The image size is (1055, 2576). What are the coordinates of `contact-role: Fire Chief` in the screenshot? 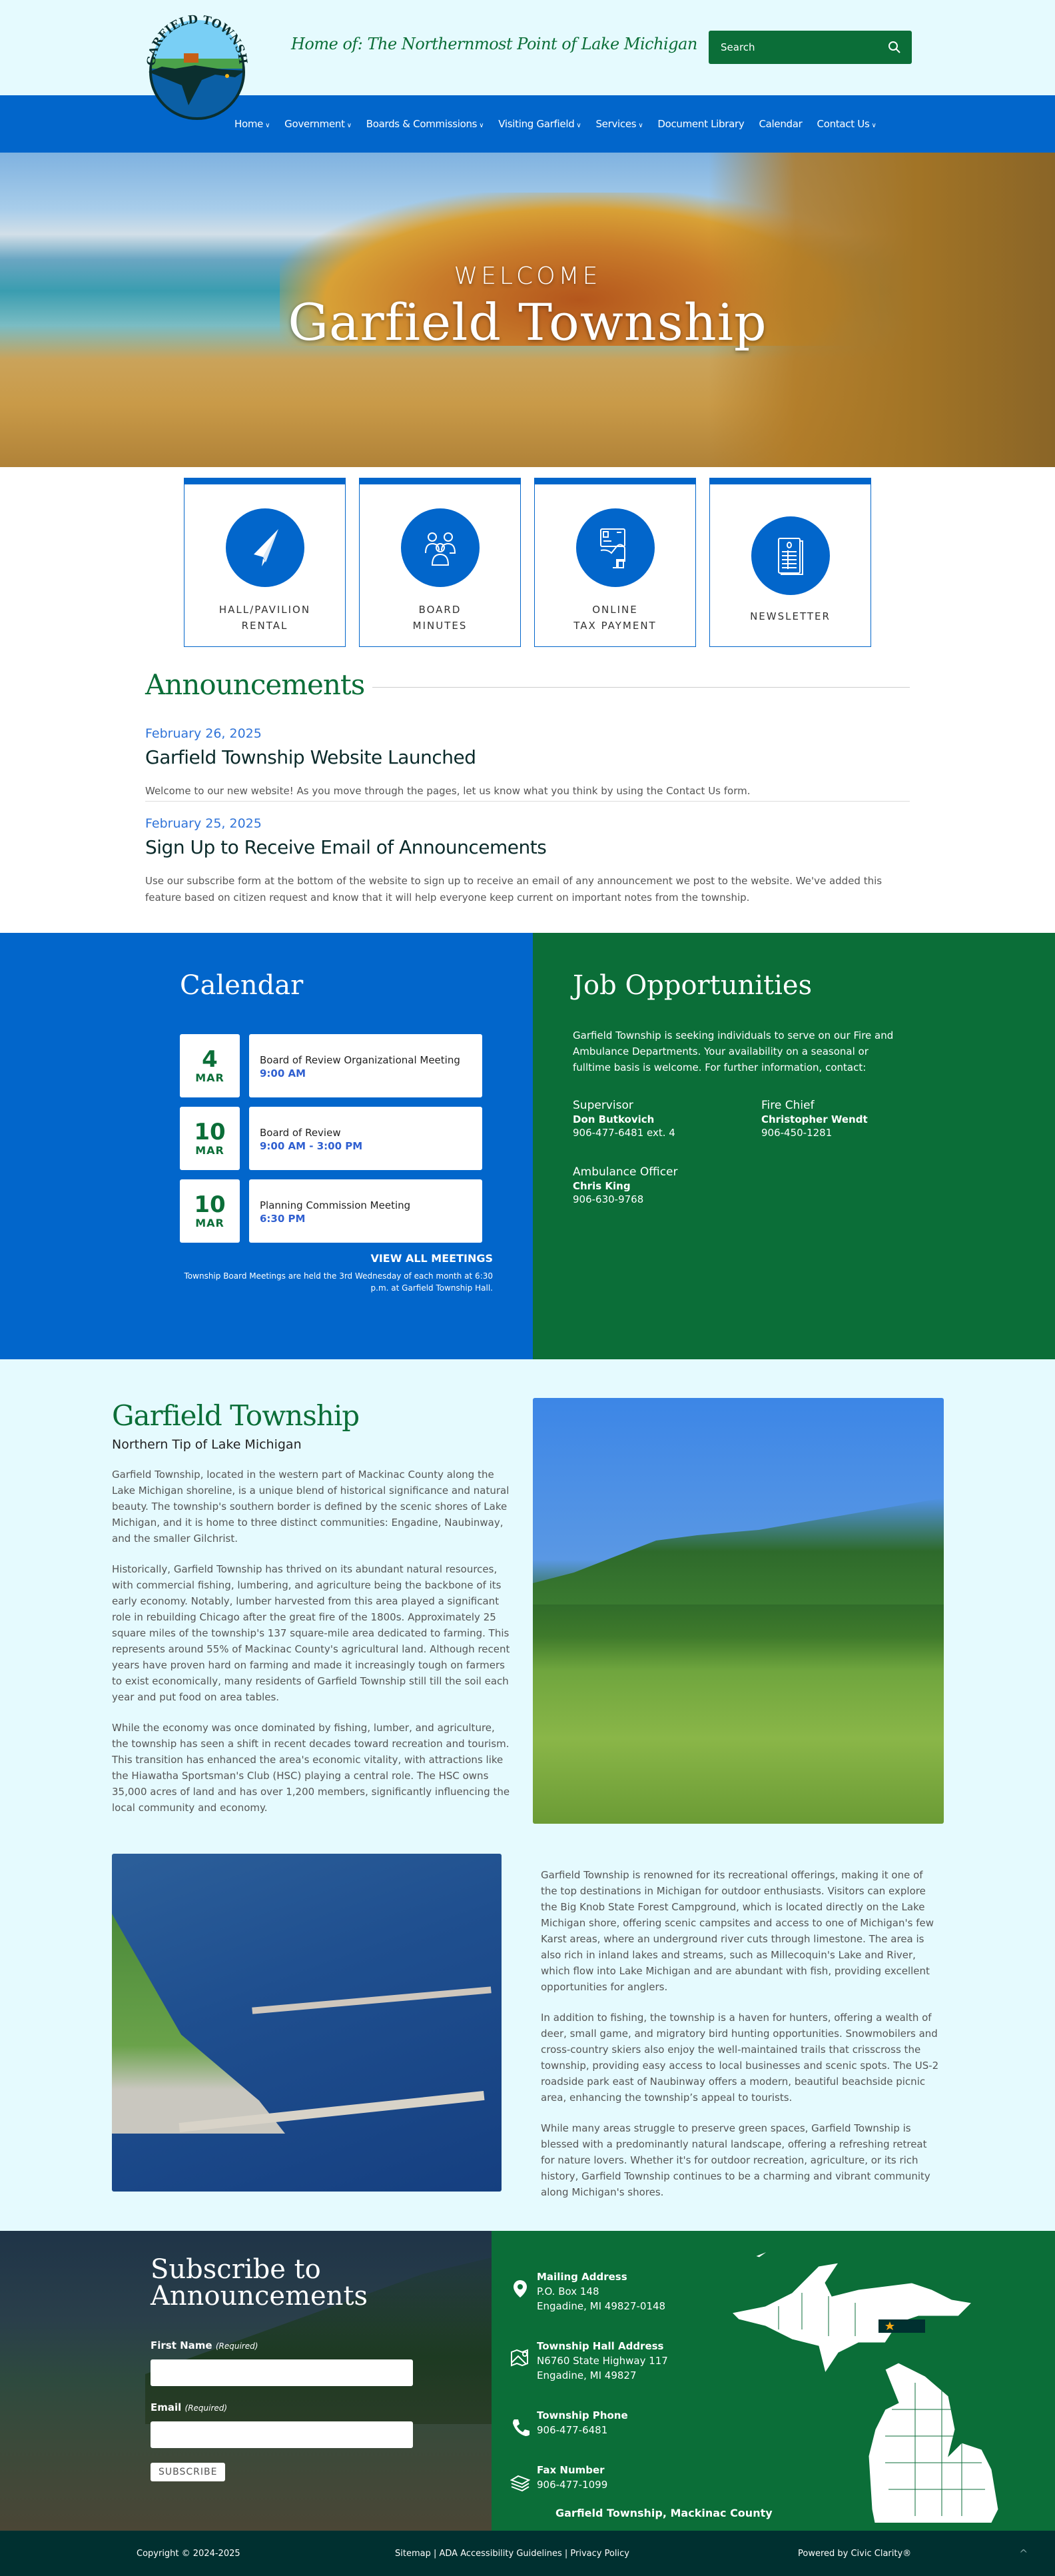 It's located at (788, 1105).